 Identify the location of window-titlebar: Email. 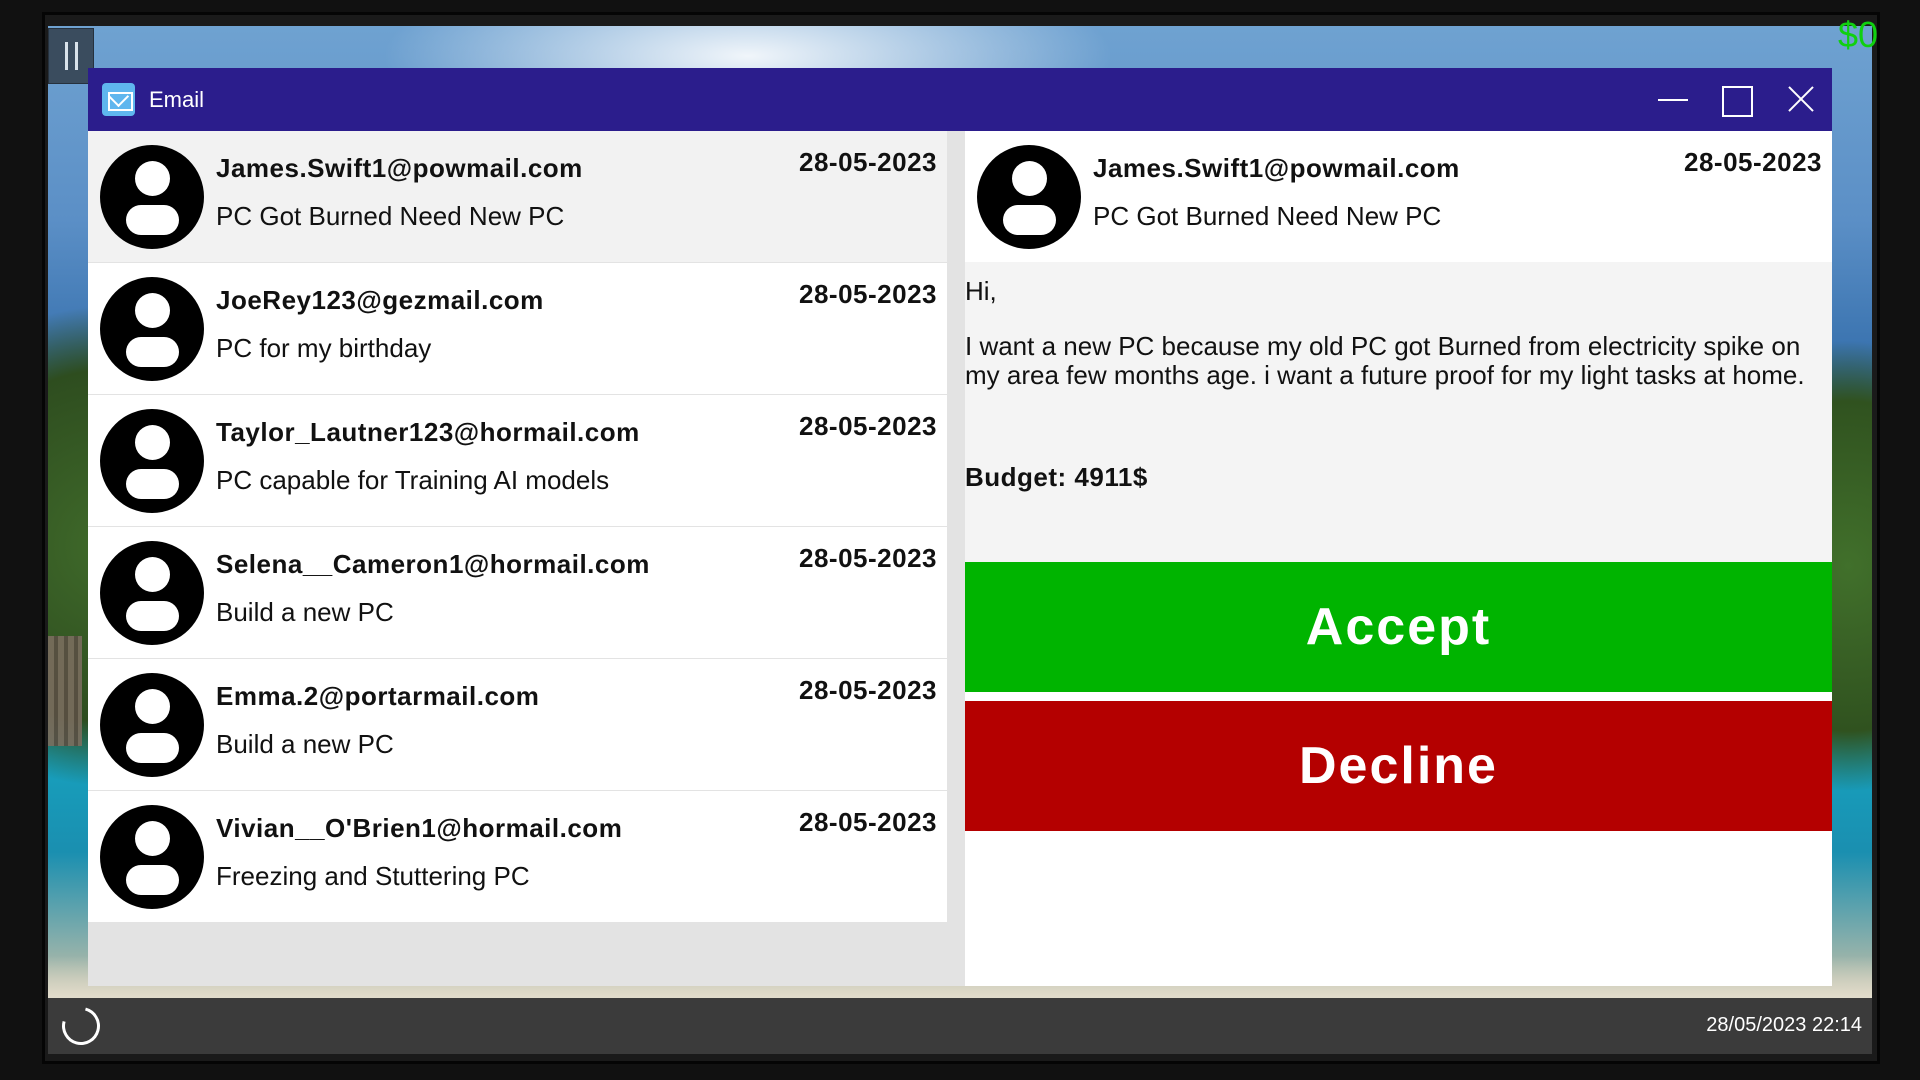
(960, 99).